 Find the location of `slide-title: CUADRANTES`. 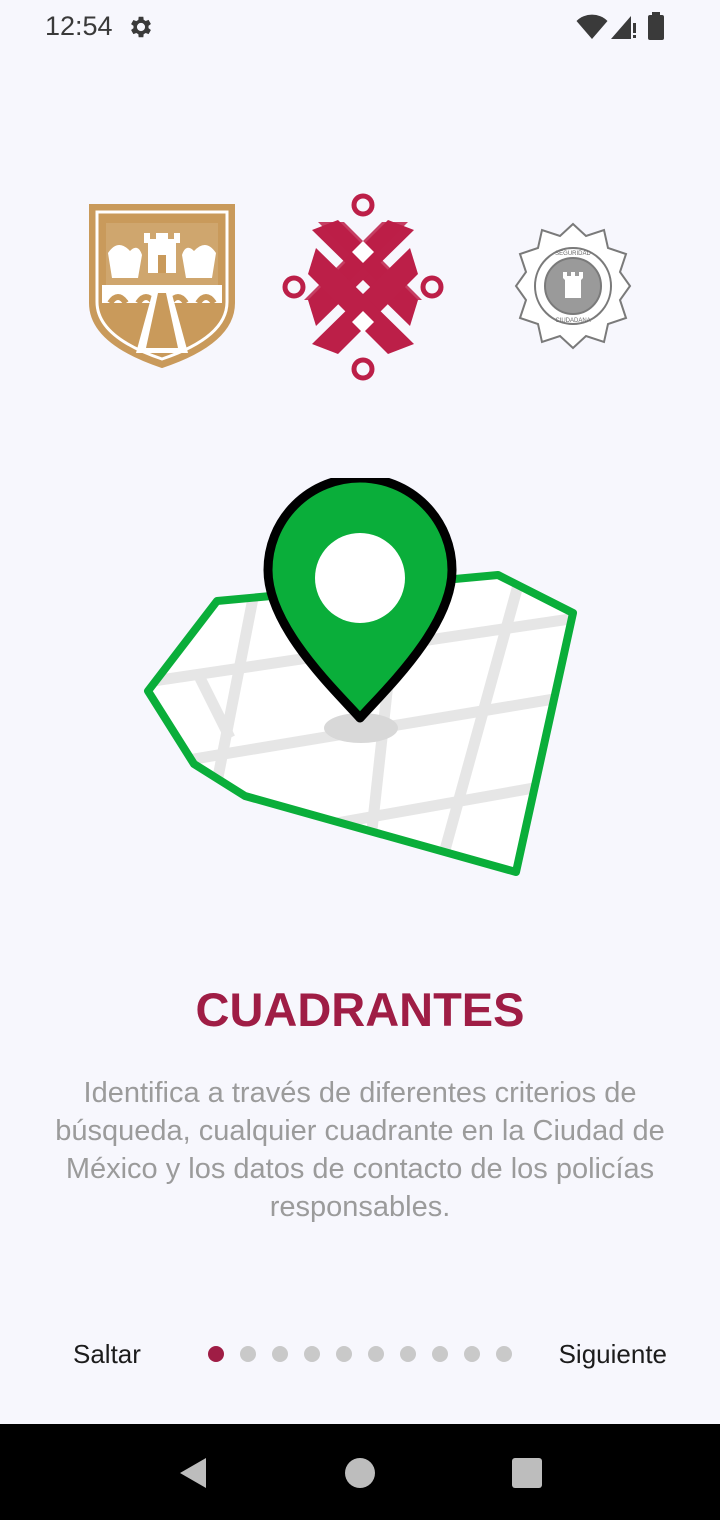

slide-title: CUADRANTES is located at coordinates (360, 1009).